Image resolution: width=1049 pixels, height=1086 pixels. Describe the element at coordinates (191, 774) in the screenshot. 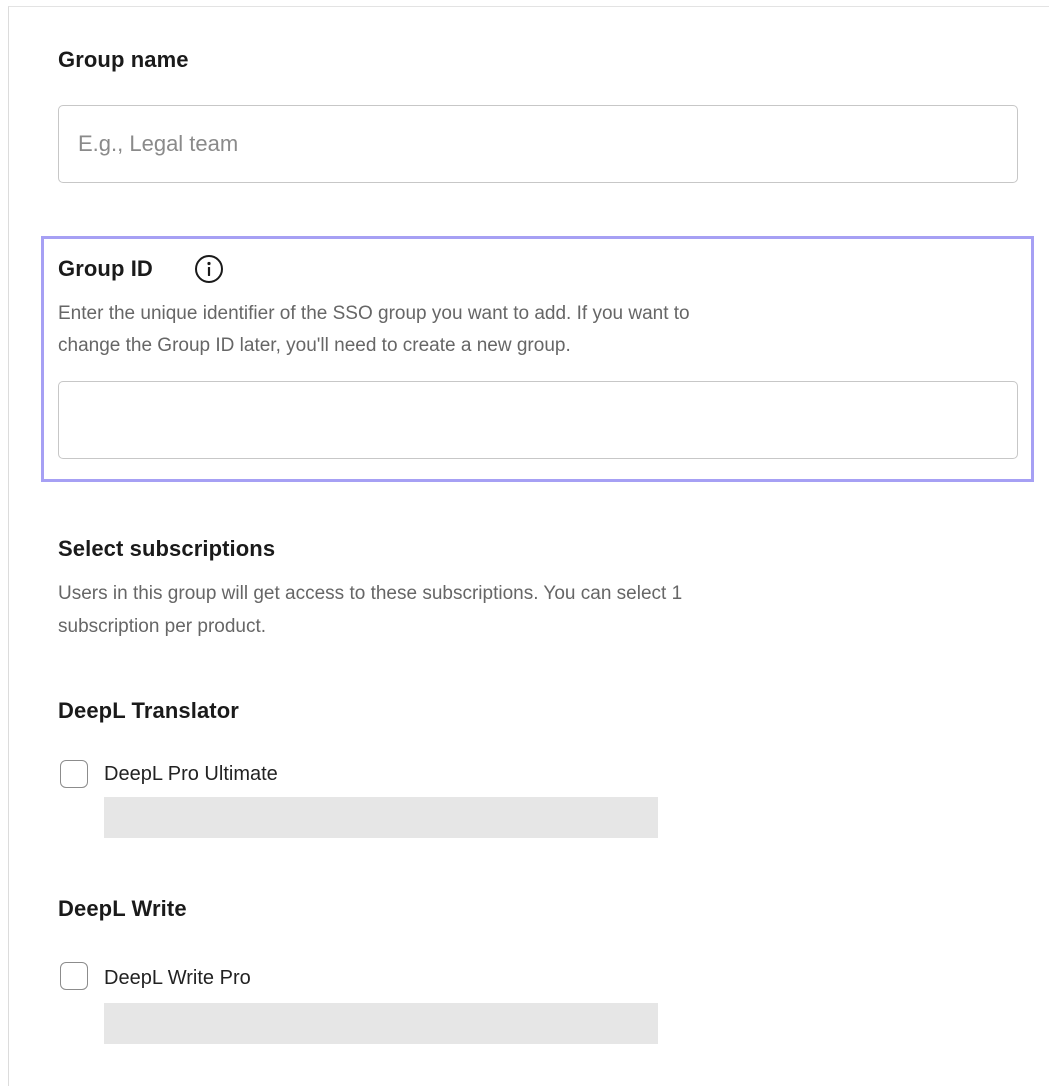

I see `deepl-pro-ultimate-label: DeepL Pro Ultimate` at that location.